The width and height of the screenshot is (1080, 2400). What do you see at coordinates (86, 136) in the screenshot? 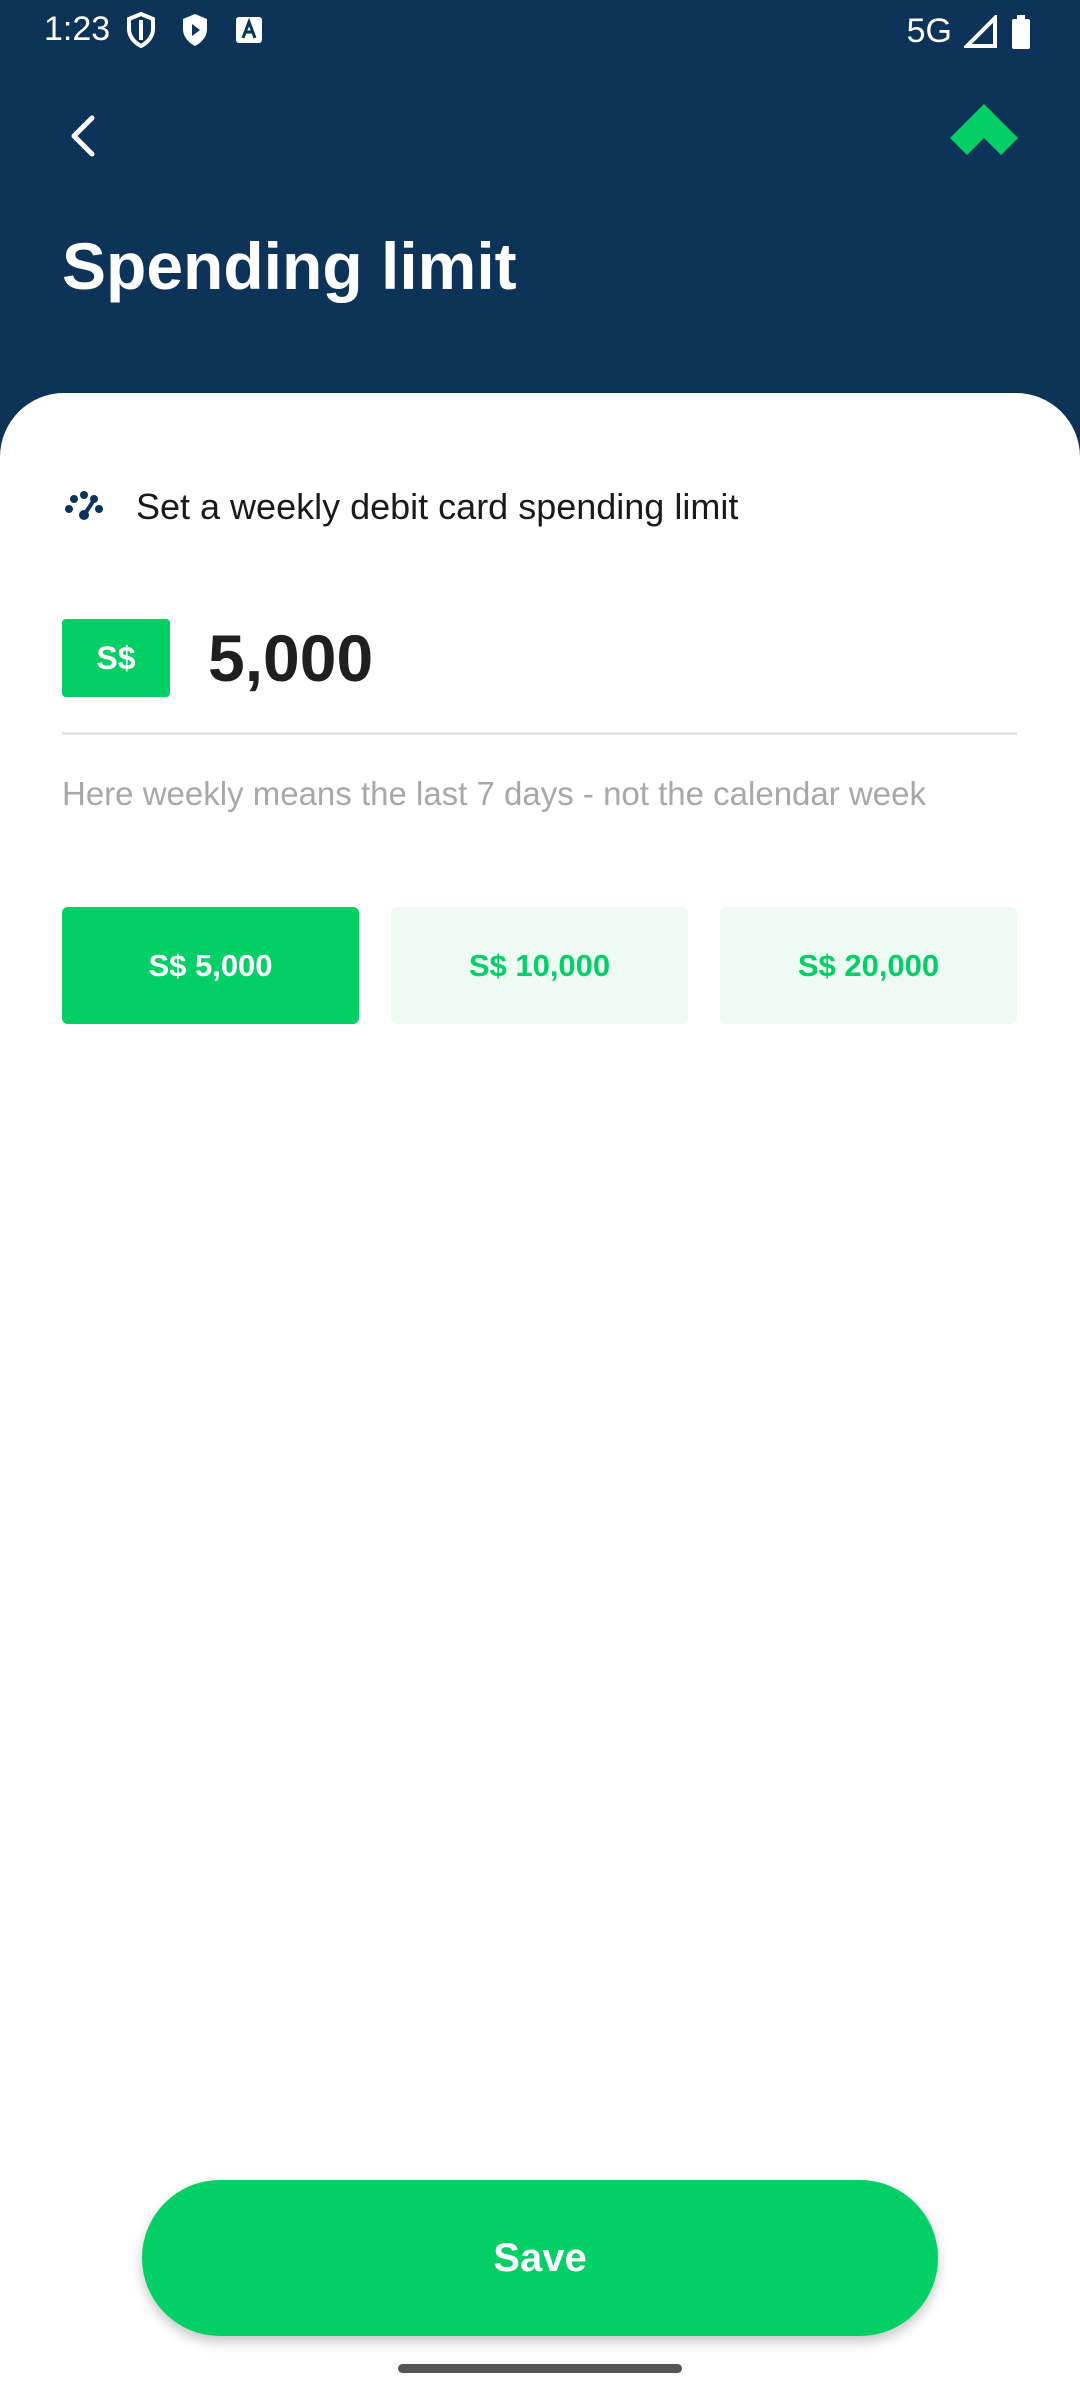
I see `back-arrow-icon` at bounding box center [86, 136].